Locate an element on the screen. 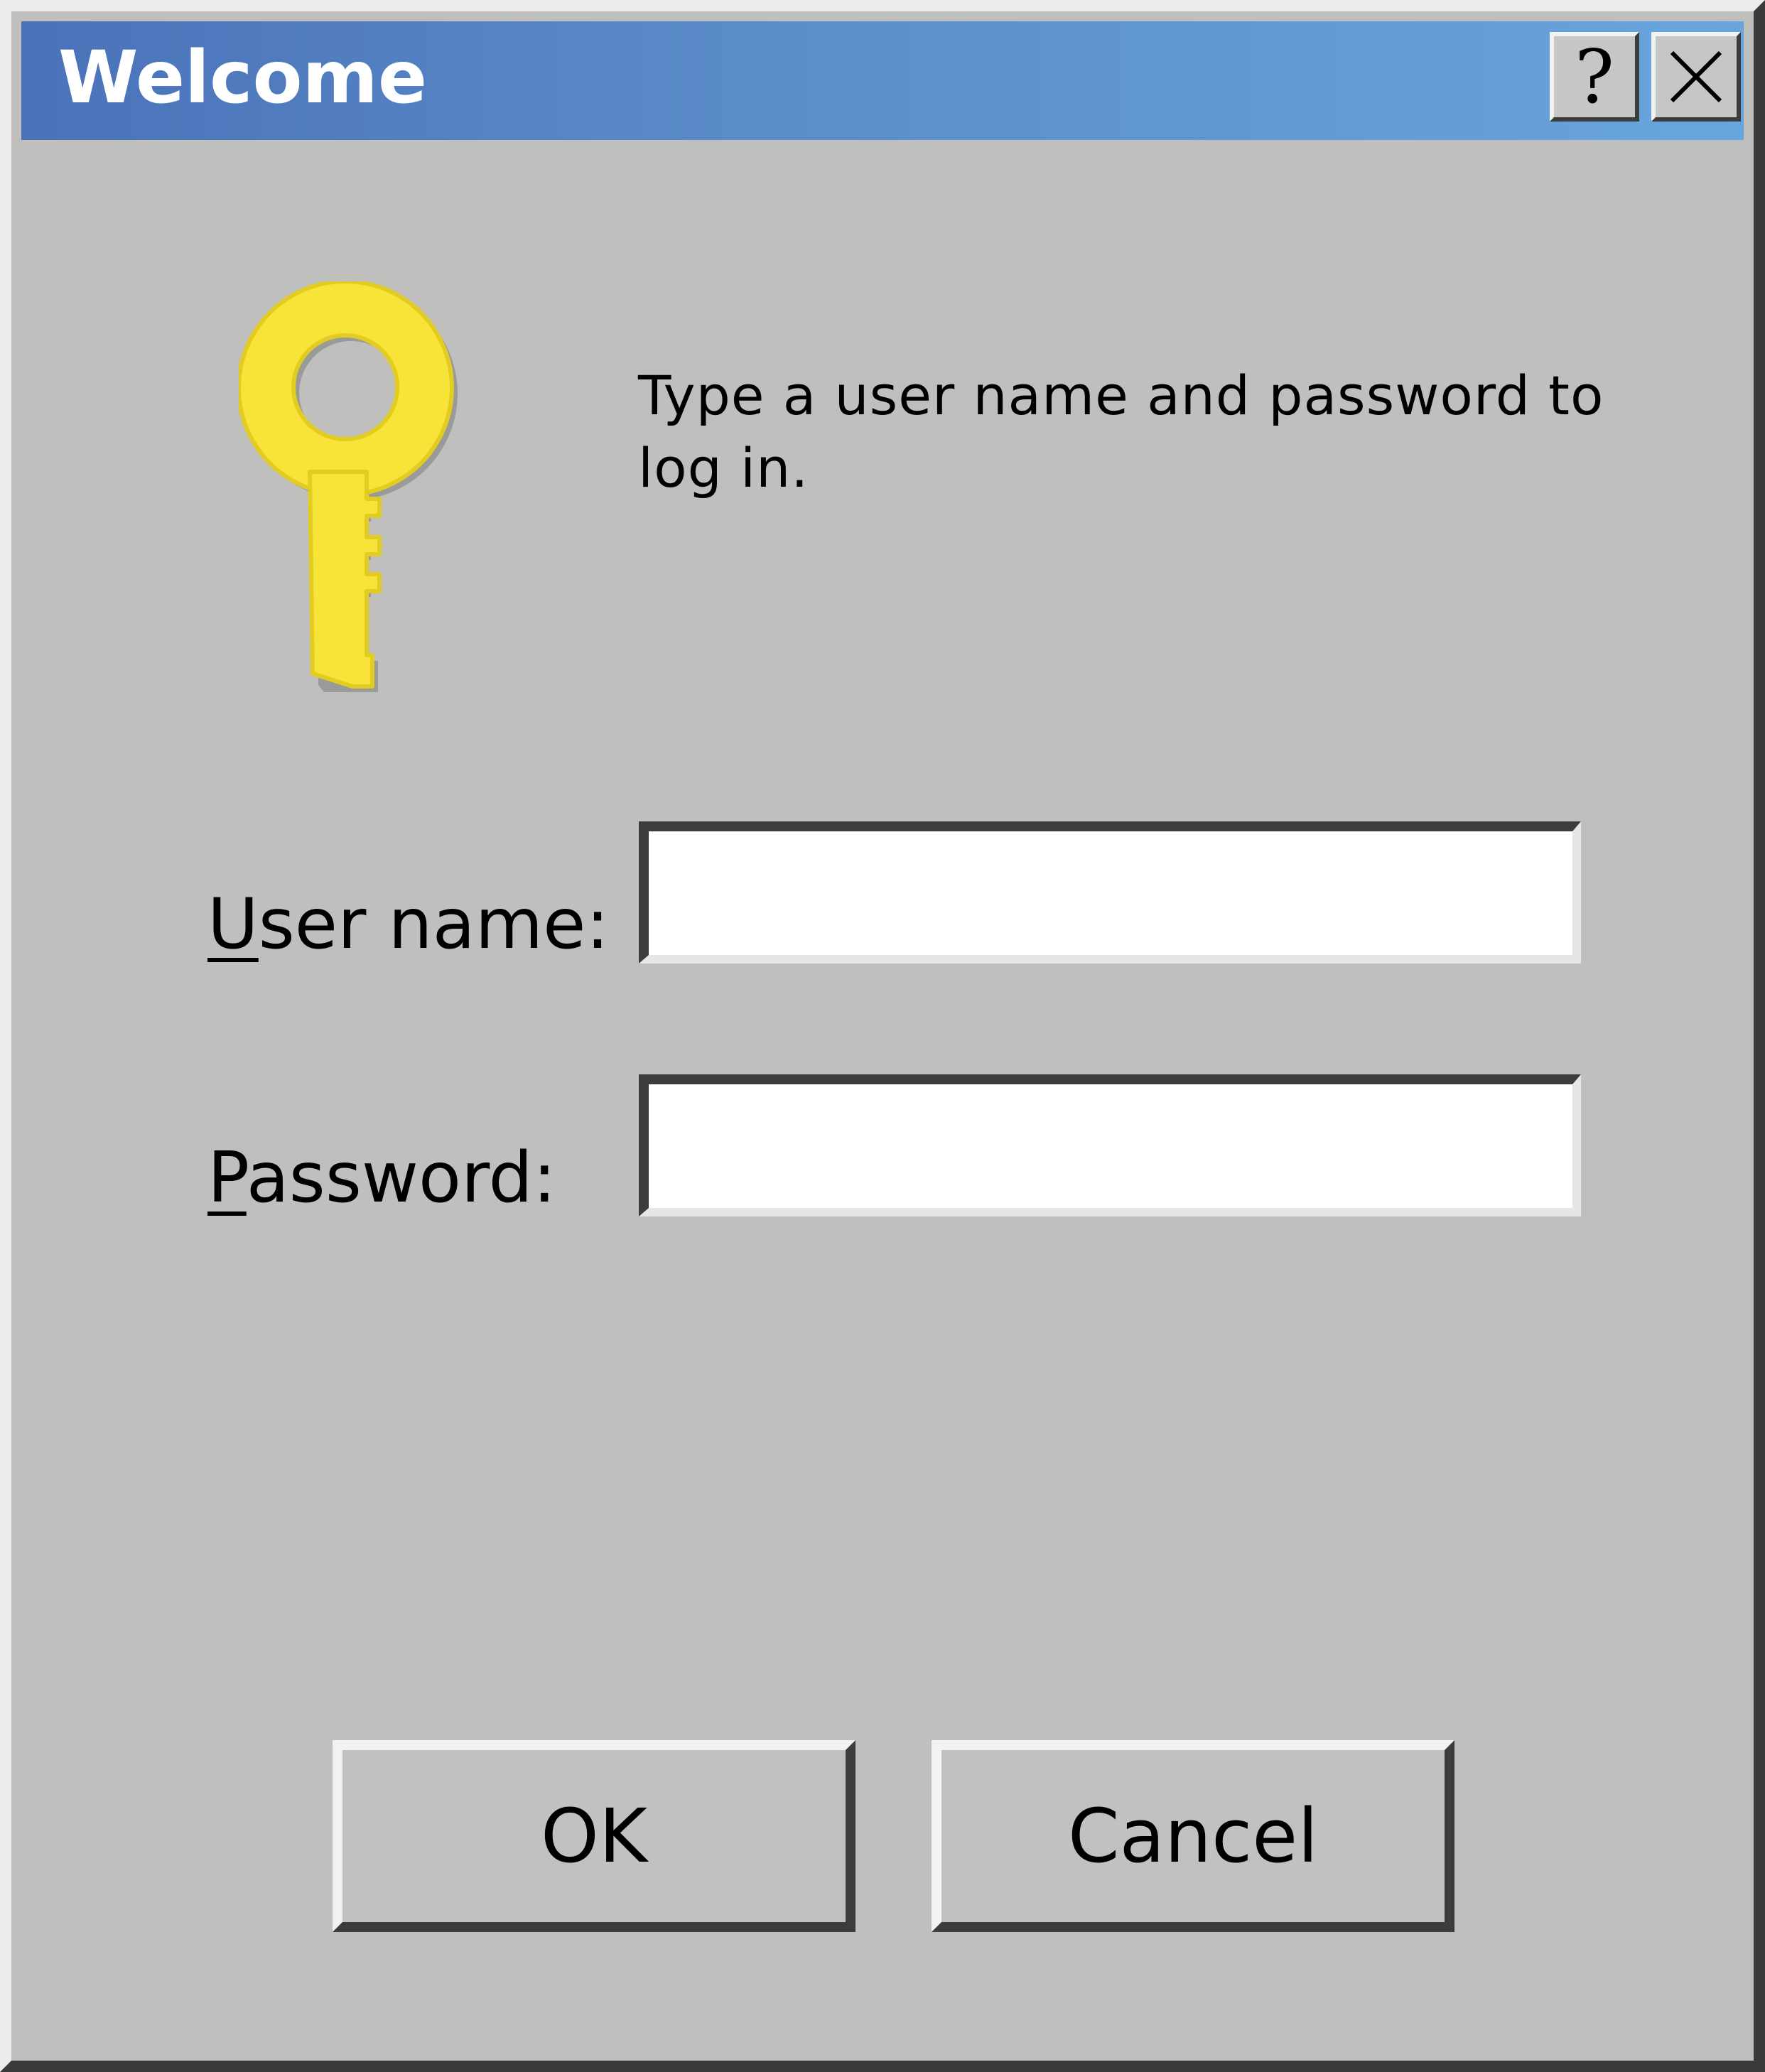  password-input is located at coordinates (1110, 1145).